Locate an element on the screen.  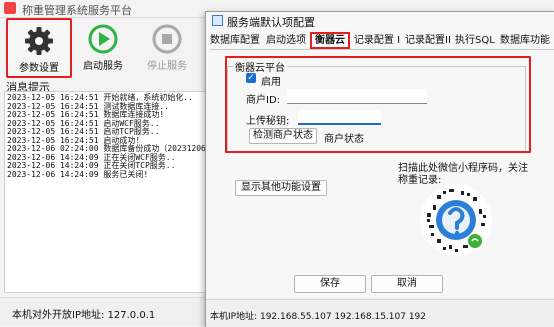
play-icon is located at coordinates (103, 39).